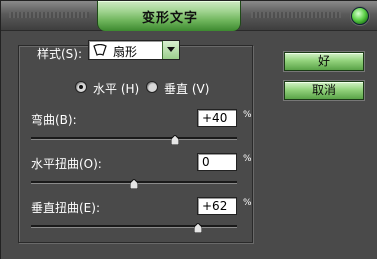 The image size is (377, 259). What do you see at coordinates (100, 49) in the screenshot?
I see `arc-shape-icon` at bounding box center [100, 49].